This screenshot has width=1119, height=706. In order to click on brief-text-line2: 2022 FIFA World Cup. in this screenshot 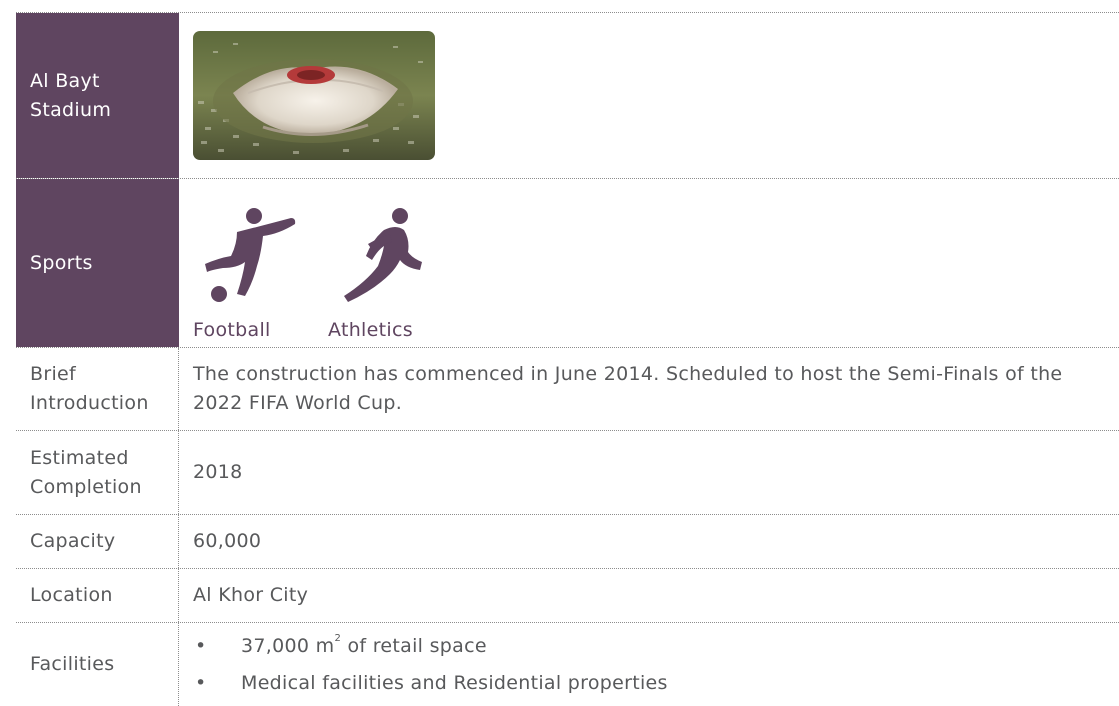, I will do `click(298, 403)`.